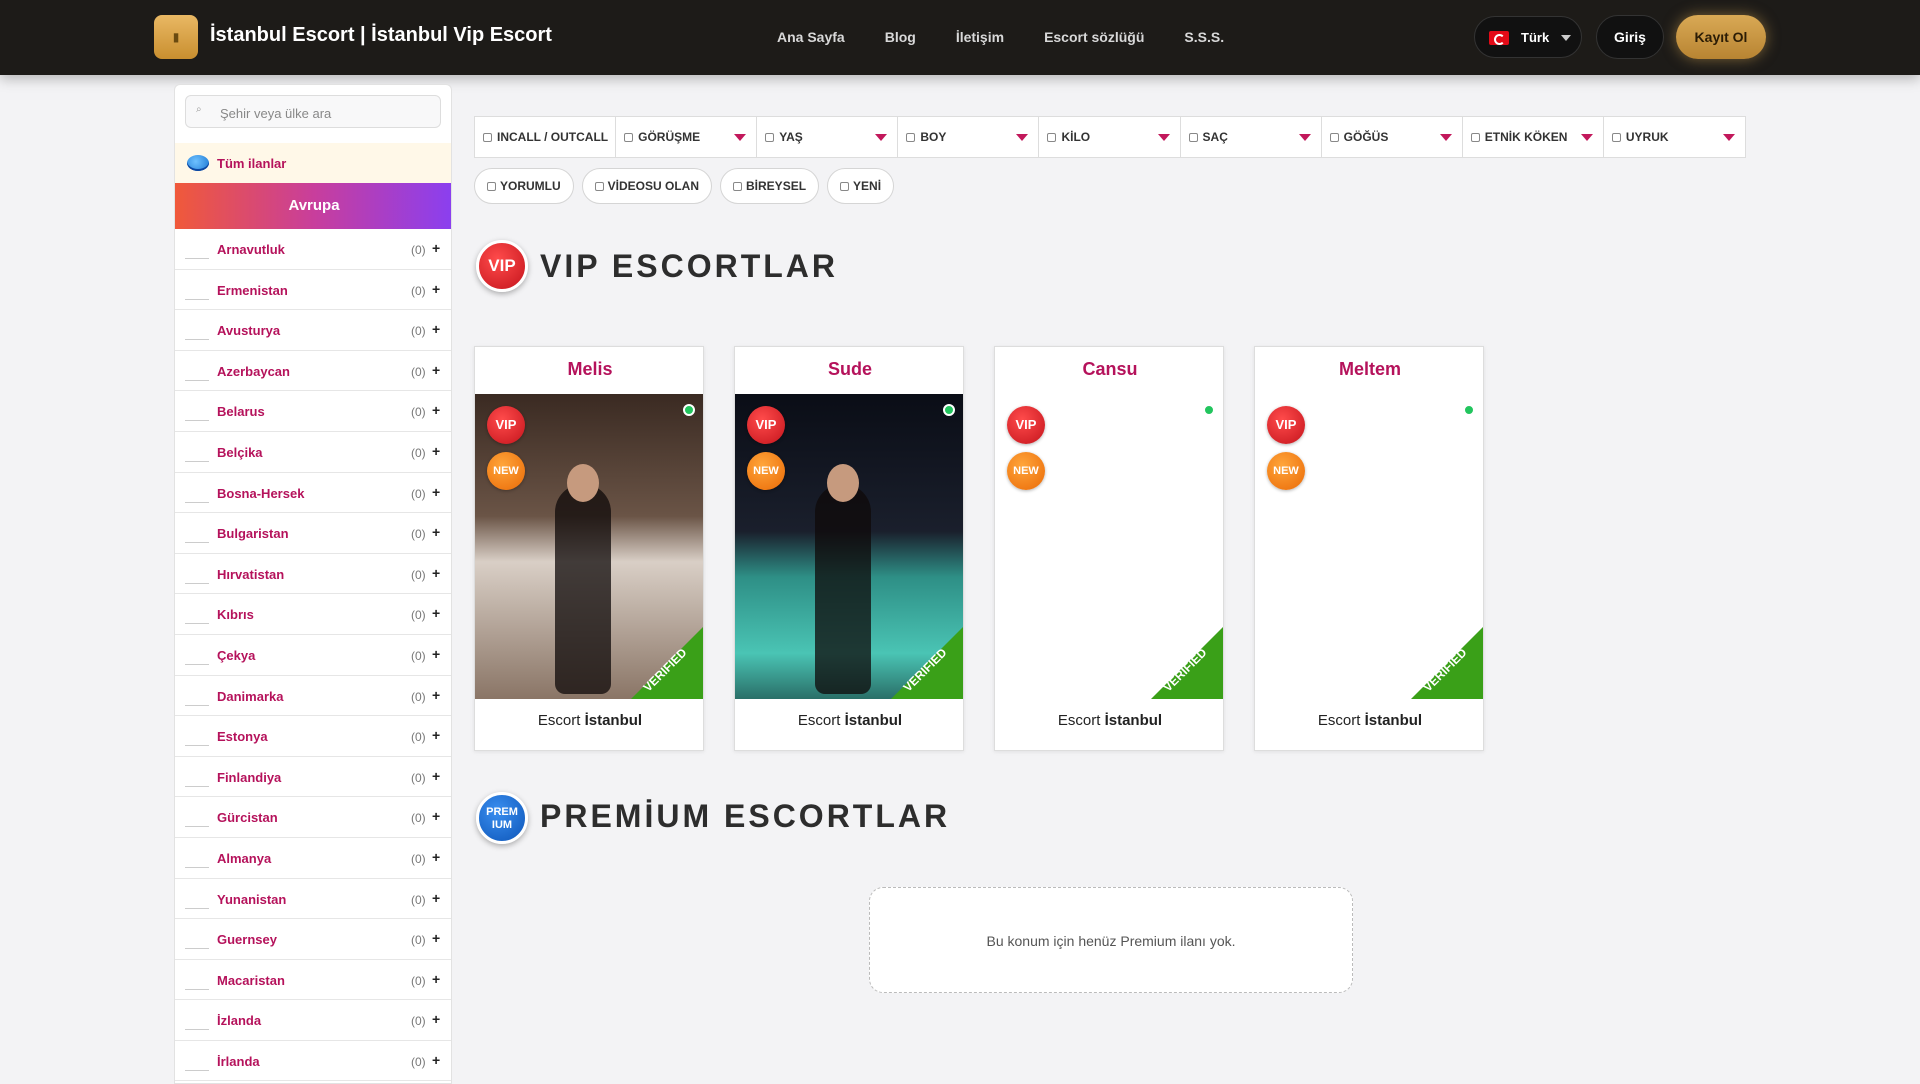  What do you see at coordinates (313, 777) in the screenshot?
I see `country-item: Finlandiya (0) +` at bounding box center [313, 777].